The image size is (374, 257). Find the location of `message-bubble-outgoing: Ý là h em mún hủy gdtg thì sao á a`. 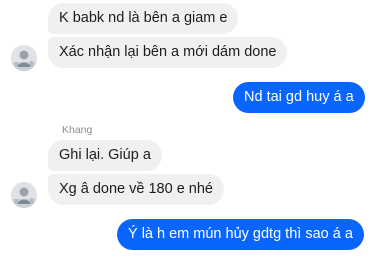

message-bubble-outgoing: Ý là h em mún hủy gdtg thì sao á a is located at coordinates (240, 234).